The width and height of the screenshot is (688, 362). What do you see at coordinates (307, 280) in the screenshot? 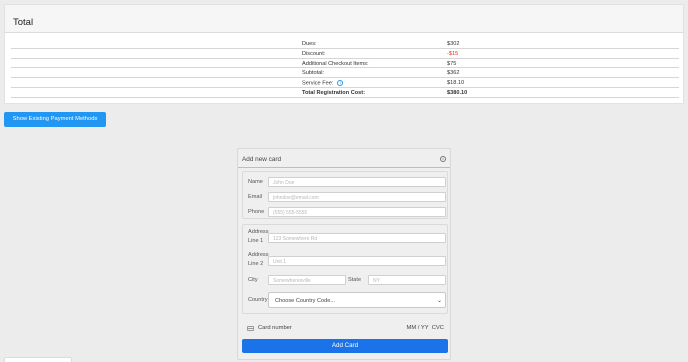
I see `city-input: Somewheresville` at bounding box center [307, 280].